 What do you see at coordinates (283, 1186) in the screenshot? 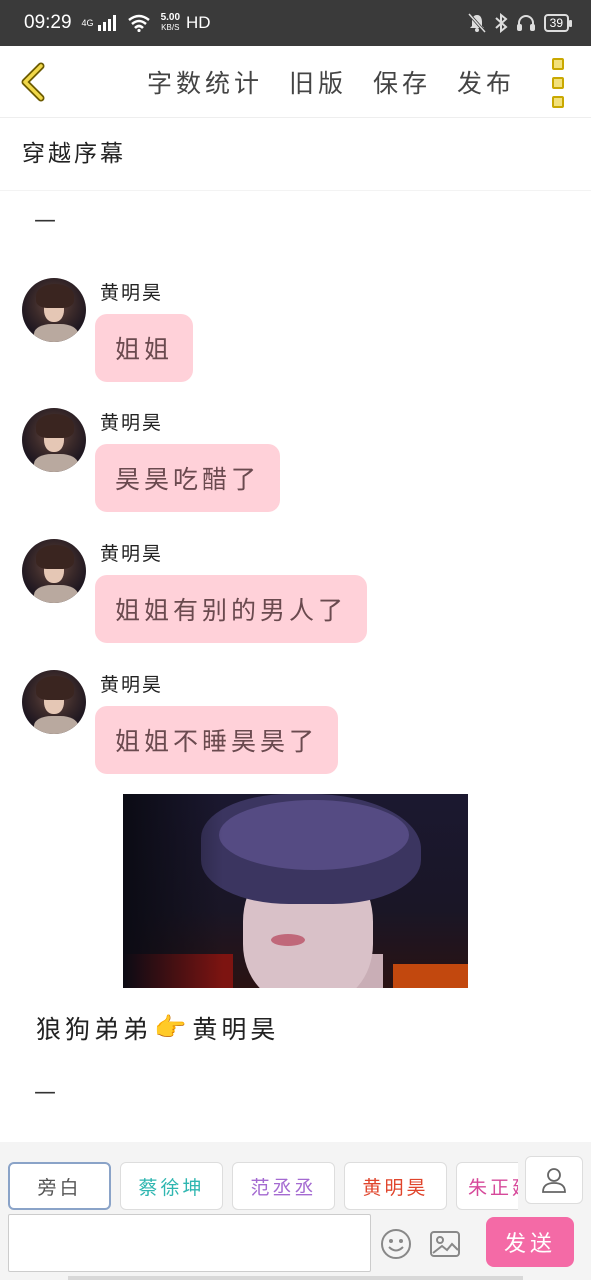
I see `role-fan-chengcheng: 范丞丞` at bounding box center [283, 1186].